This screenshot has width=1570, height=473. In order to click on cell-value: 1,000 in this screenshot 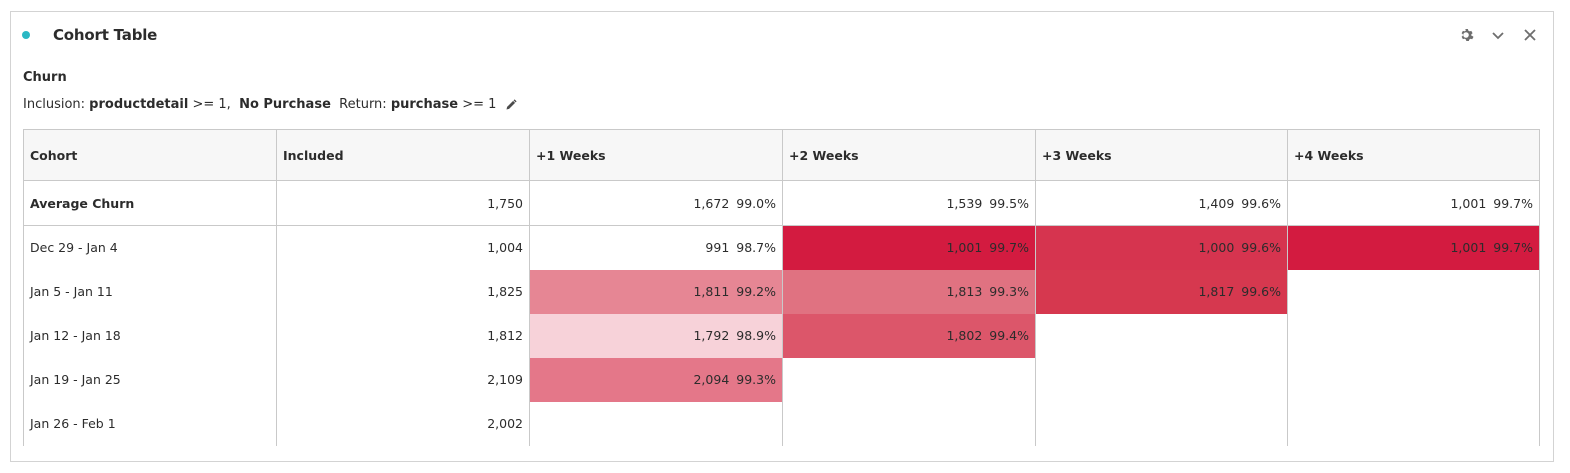, I will do `click(1216, 248)`.